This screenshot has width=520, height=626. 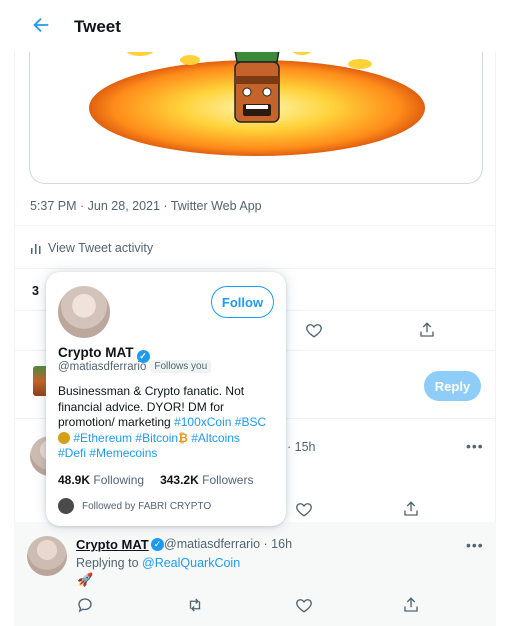 I want to click on follow-counts: 48.9K Following 343.2K Followers, so click(x=155, y=480).